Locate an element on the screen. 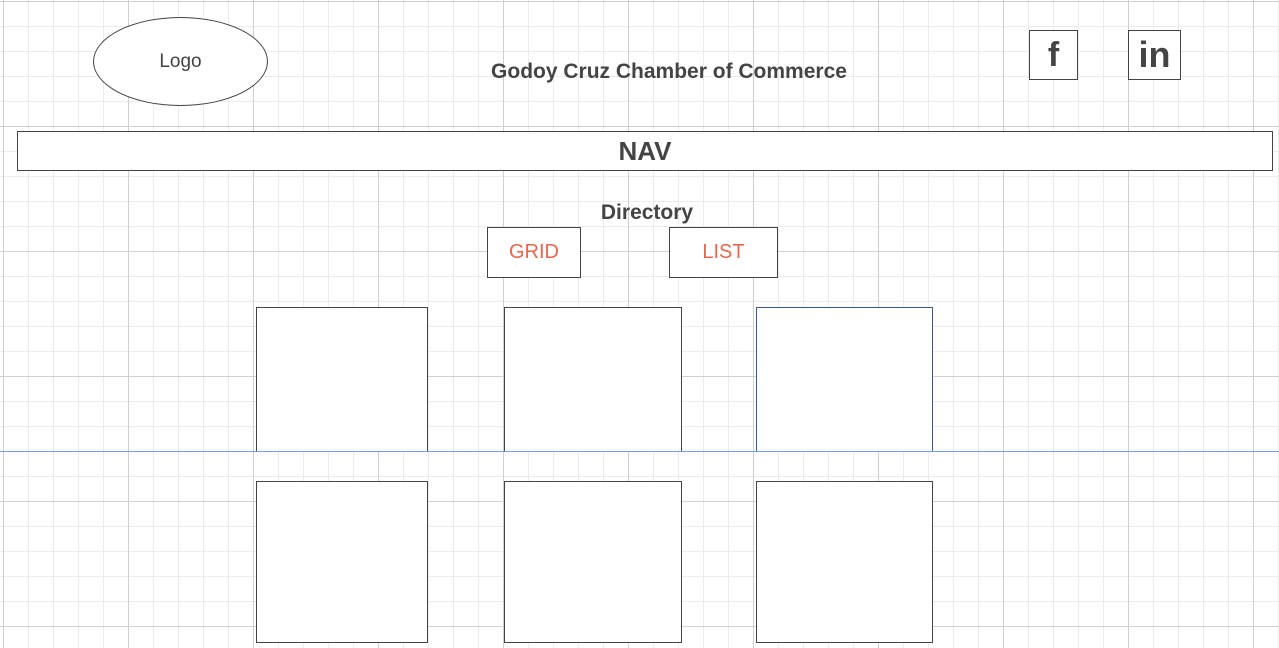 This screenshot has width=1279, height=648. nav-bar: NAV is located at coordinates (645, 151).